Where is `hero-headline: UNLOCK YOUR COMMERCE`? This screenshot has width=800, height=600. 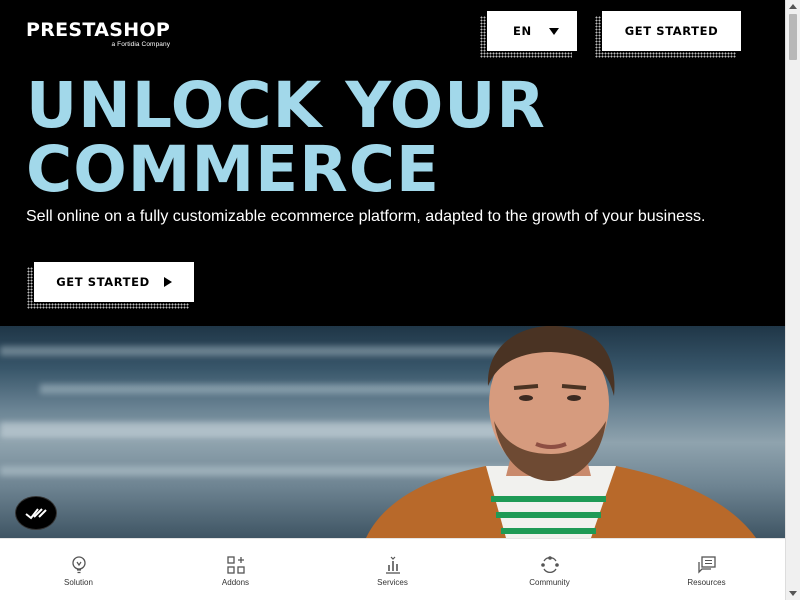 hero-headline: UNLOCK YOUR COMMERCE is located at coordinates (286, 138).